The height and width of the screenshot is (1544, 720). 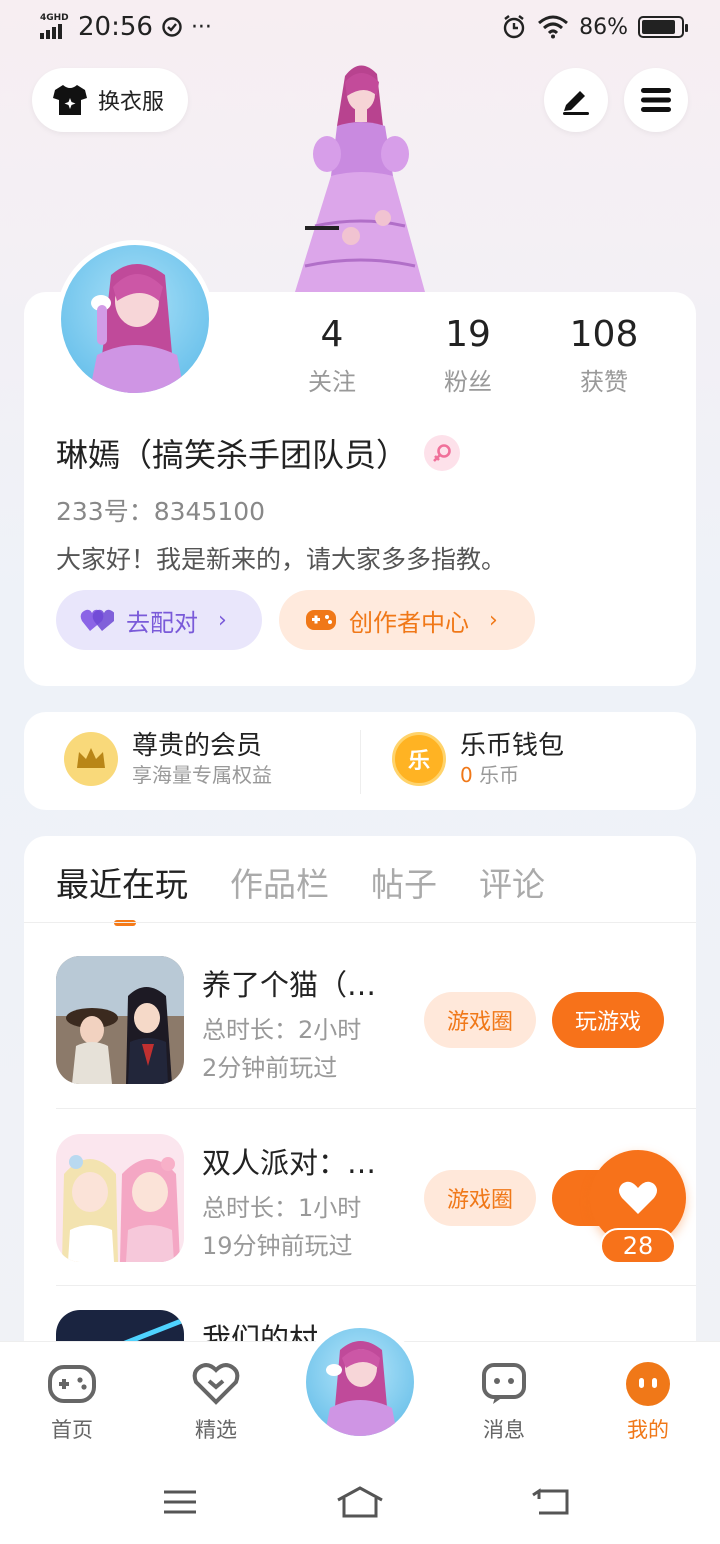 What do you see at coordinates (216, 1384) in the screenshot?
I see `heart-box-icon` at bounding box center [216, 1384].